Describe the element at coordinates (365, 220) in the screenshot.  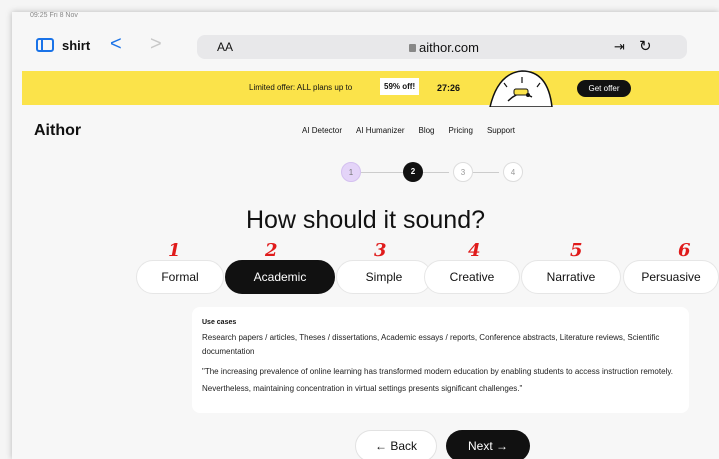
I see `page-title: How should it sound?` at that location.